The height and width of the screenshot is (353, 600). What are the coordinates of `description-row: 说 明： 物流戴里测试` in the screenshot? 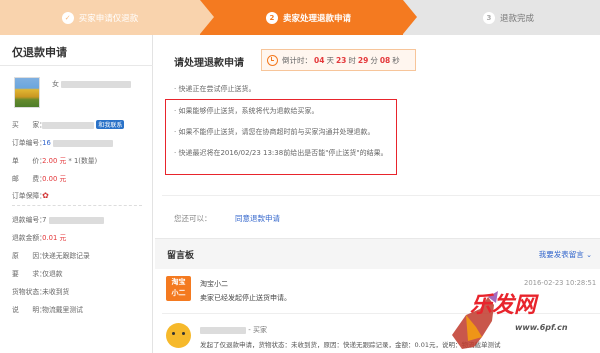 It's located at (47, 310).